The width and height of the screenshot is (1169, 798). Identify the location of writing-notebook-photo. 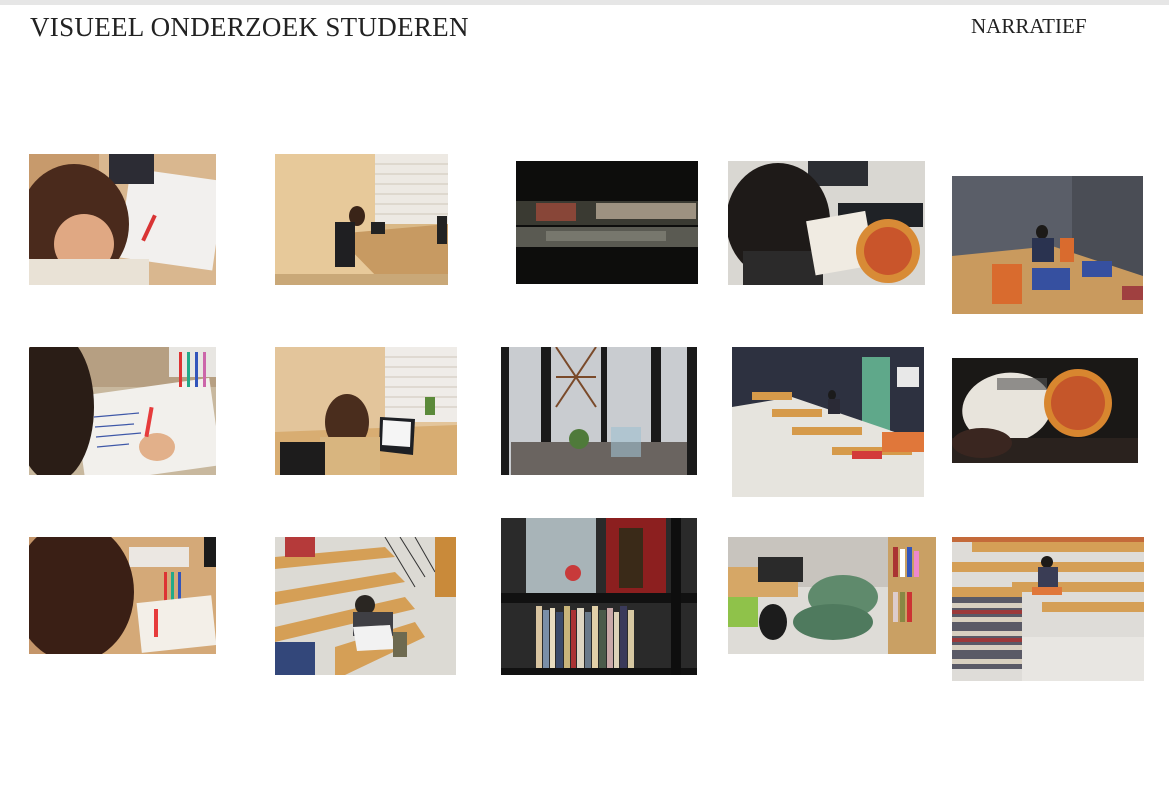
(122, 411).